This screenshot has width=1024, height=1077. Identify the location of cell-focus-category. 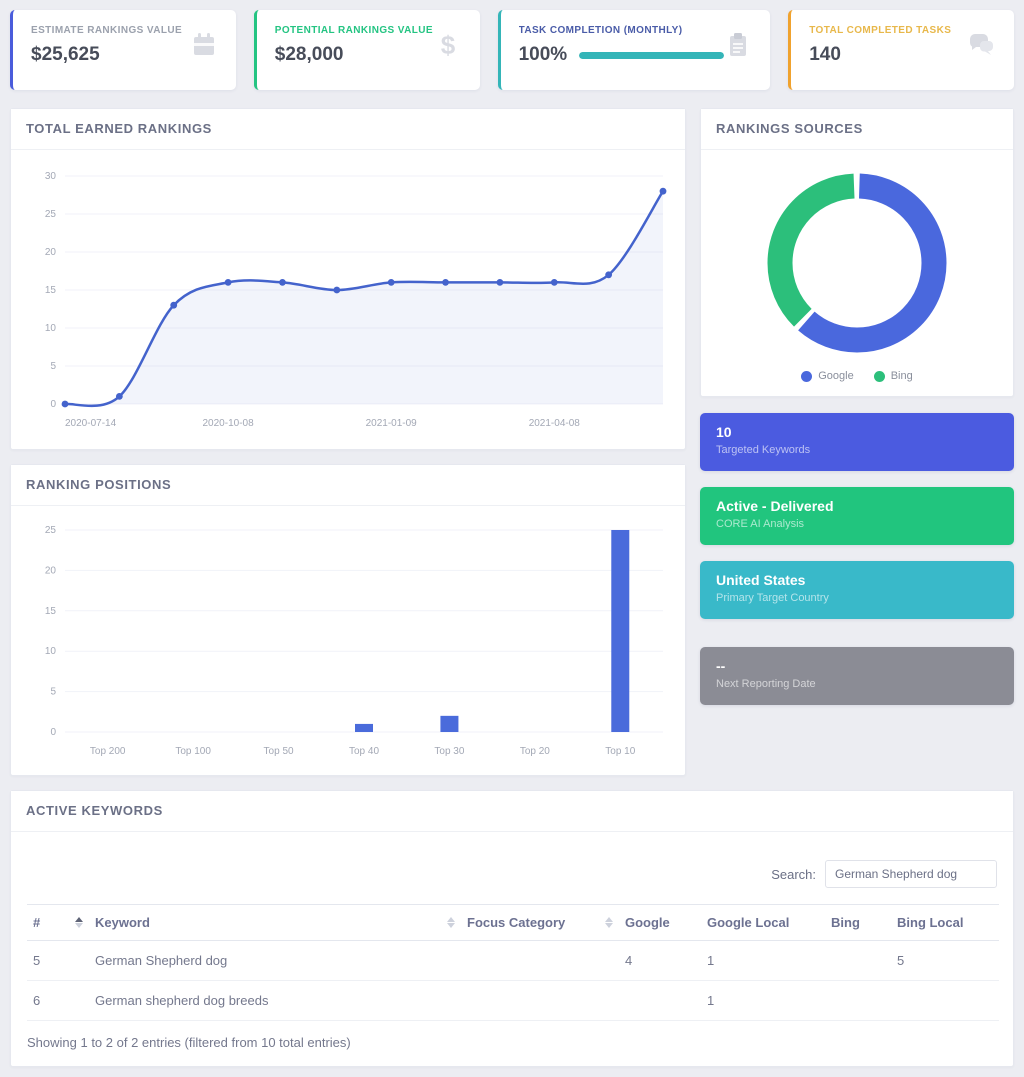
(540, 960).